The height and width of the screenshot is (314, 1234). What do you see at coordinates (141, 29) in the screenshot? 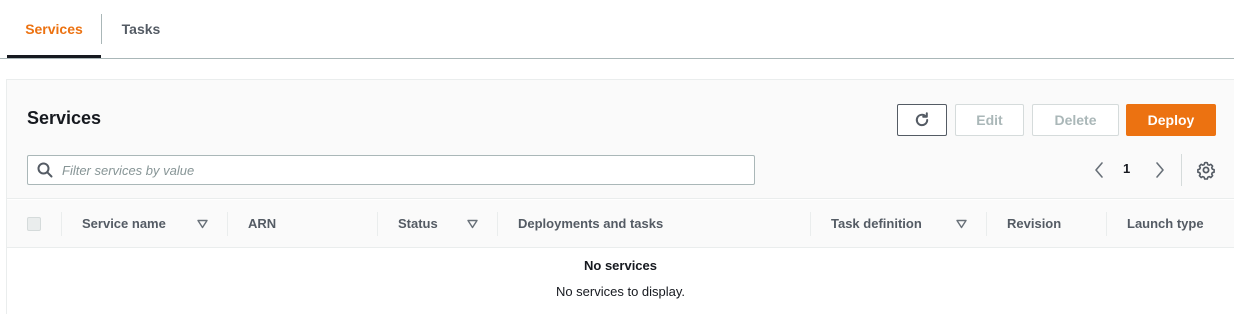
I see `tab-tasks: Tasks` at bounding box center [141, 29].